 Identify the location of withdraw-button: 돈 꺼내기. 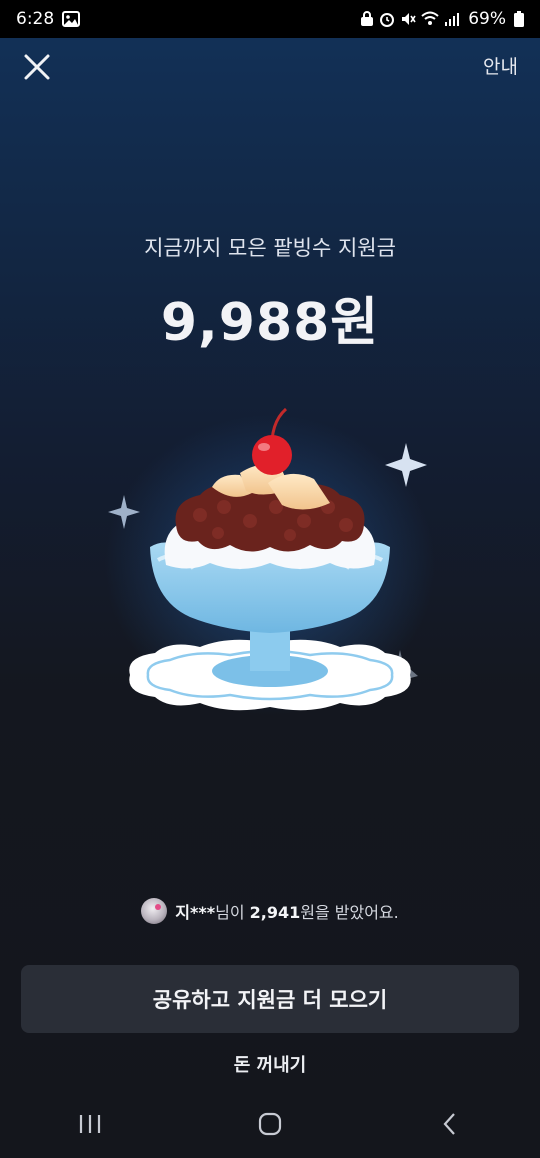
(270, 1064).